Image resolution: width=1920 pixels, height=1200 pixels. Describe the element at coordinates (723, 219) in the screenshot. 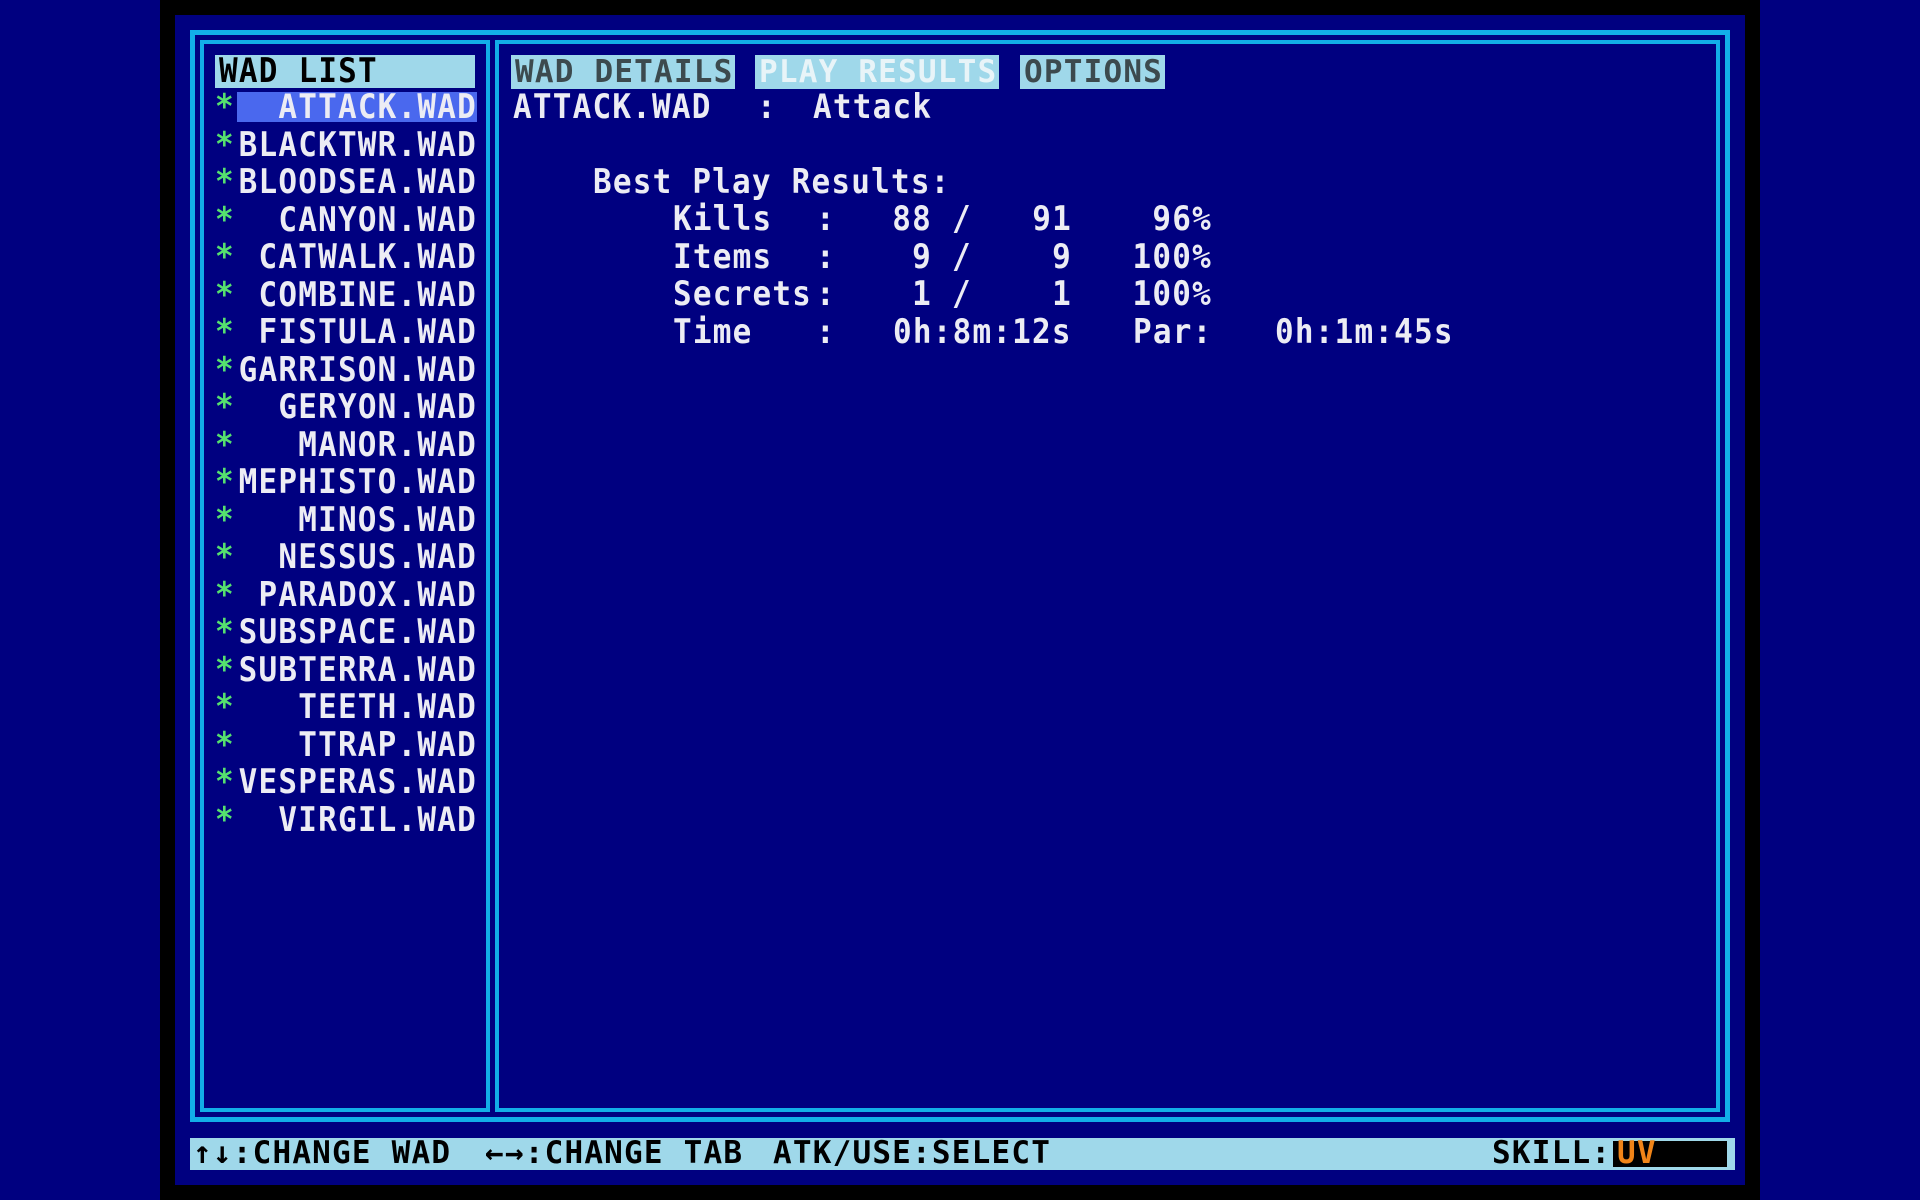

I see `stat-label: Kills` at that location.